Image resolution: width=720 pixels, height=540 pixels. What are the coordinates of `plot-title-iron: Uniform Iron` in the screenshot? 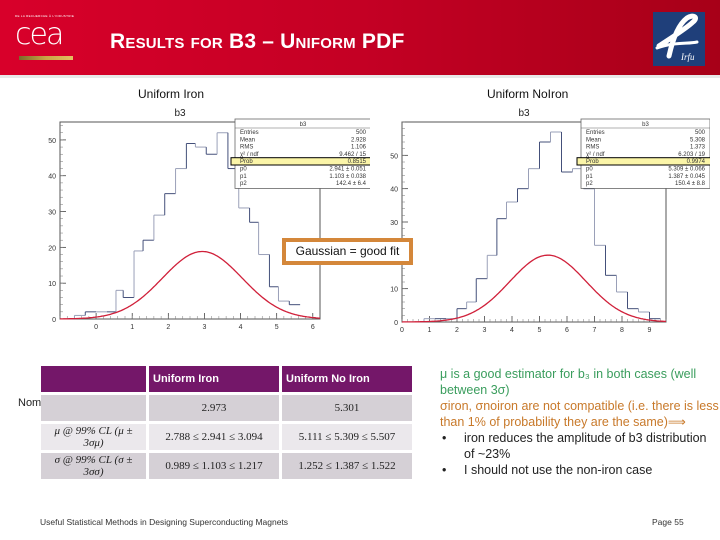 It's located at (171, 94).